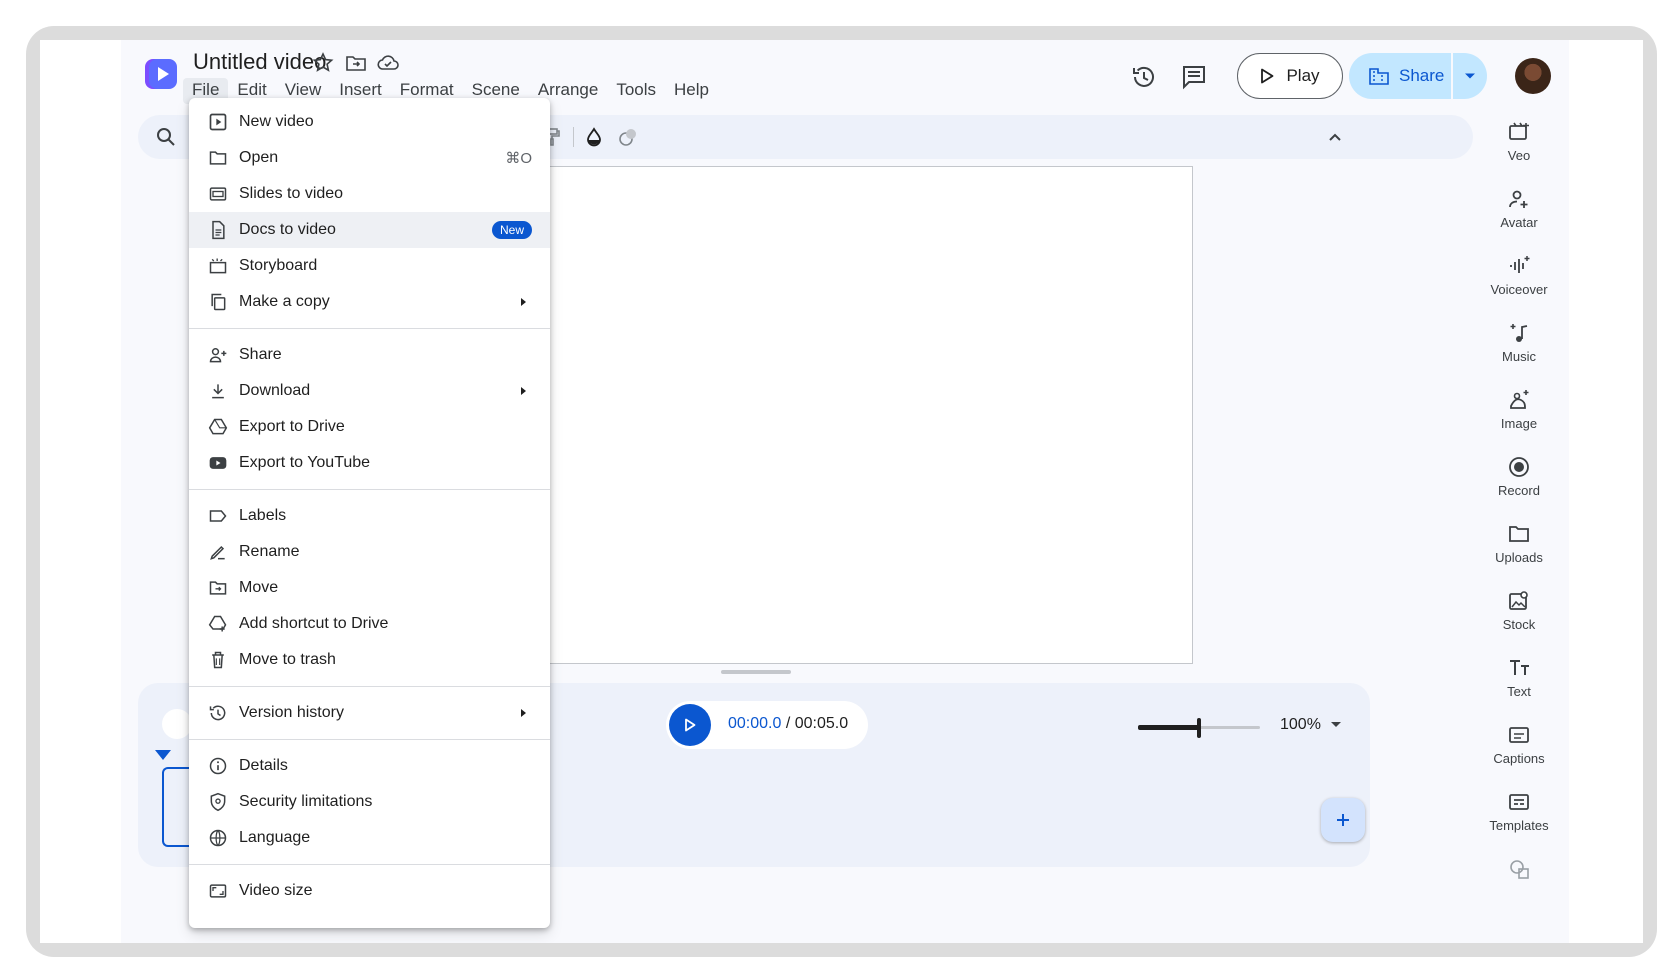 Image resolution: width=1680 pixels, height=980 pixels. Describe the element at coordinates (1144, 77) in the screenshot. I see `version-history-icon` at that location.